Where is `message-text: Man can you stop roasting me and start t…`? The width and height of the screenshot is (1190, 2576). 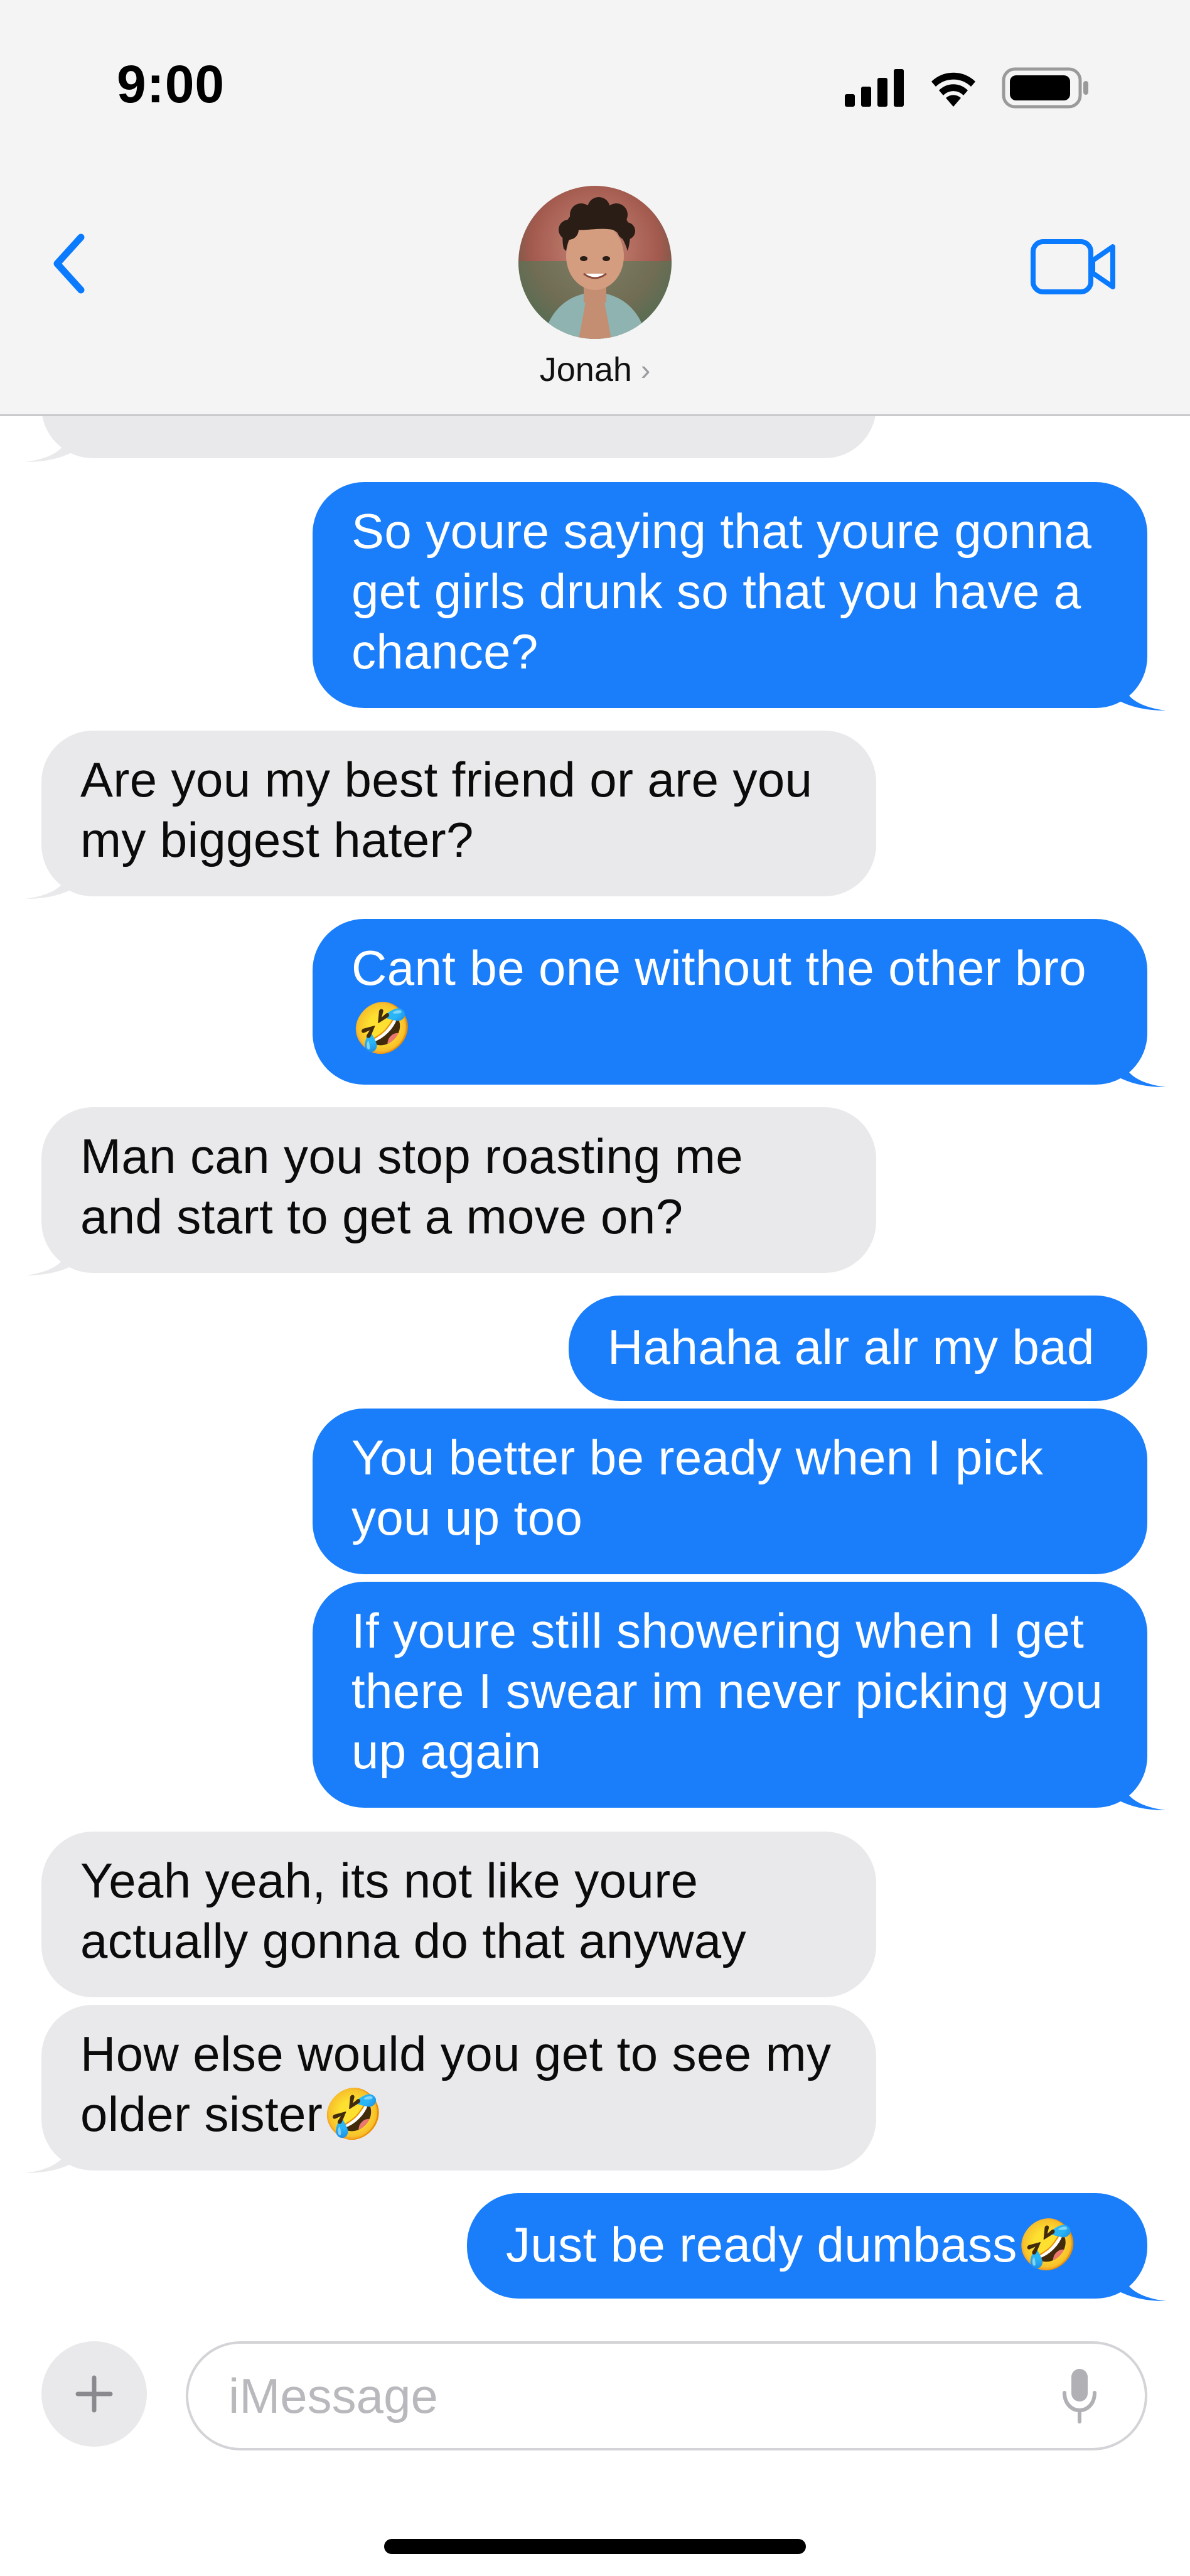 message-text: Man can you stop roasting me and start t… is located at coordinates (412, 1186).